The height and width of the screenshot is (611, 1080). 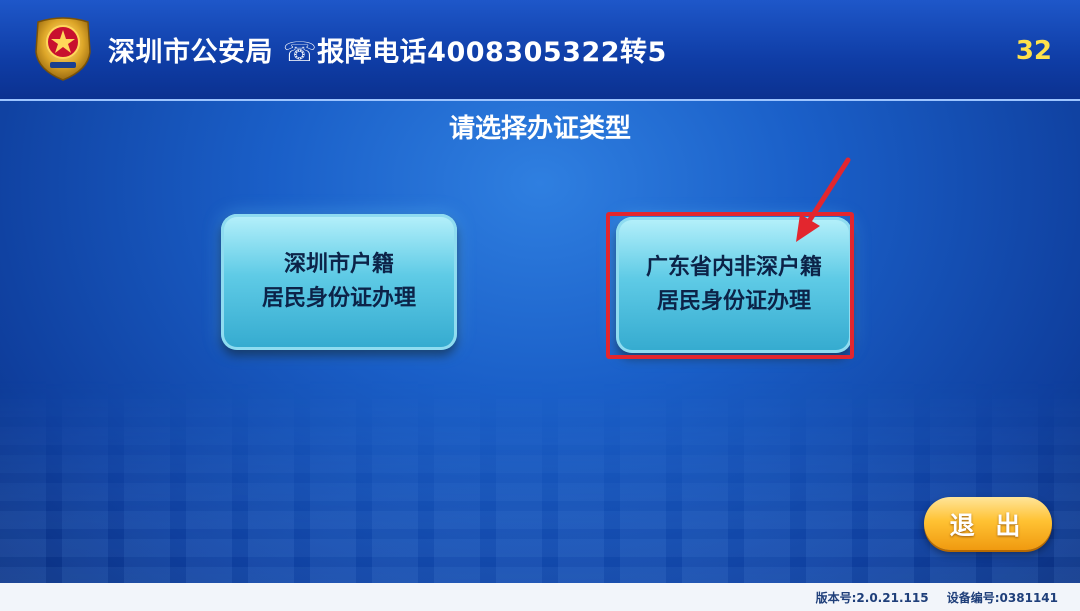 What do you see at coordinates (539, 129) in the screenshot?
I see `page-title: 请选择办证类型` at bounding box center [539, 129].